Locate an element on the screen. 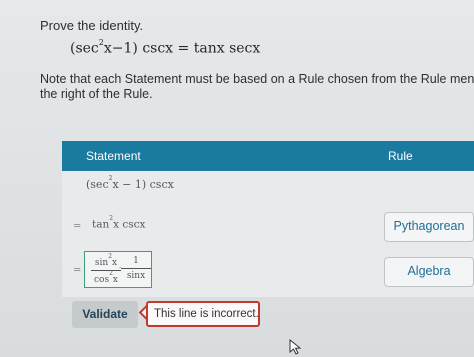 The image size is (474, 357). row1-expr-rest: x − 1) cscx is located at coordinates (143, 184).